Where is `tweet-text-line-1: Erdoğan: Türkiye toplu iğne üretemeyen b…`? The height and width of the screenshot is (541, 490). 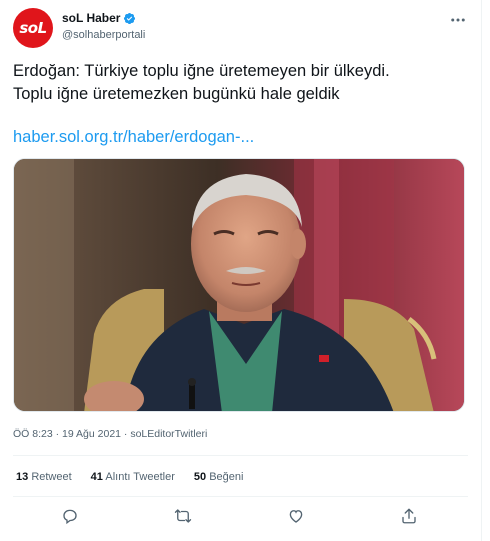 tweet-text-line-1: Erdoğan: Türkiye toplu iğne üretemeyen b… is located at coordinates (201, 71).